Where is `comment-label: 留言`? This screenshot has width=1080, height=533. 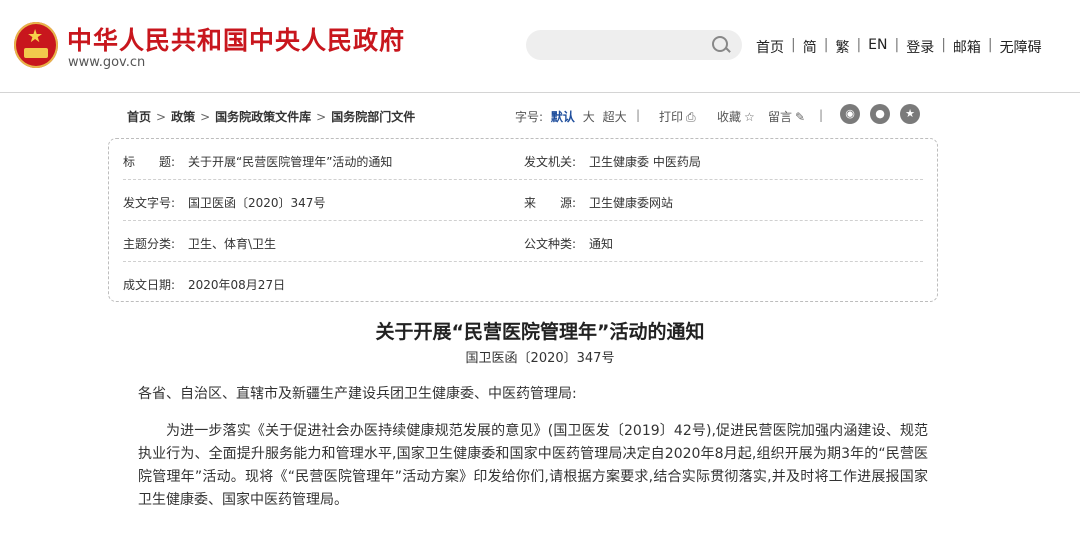 comment-label: 留言 is located at coordinates (780, 117).